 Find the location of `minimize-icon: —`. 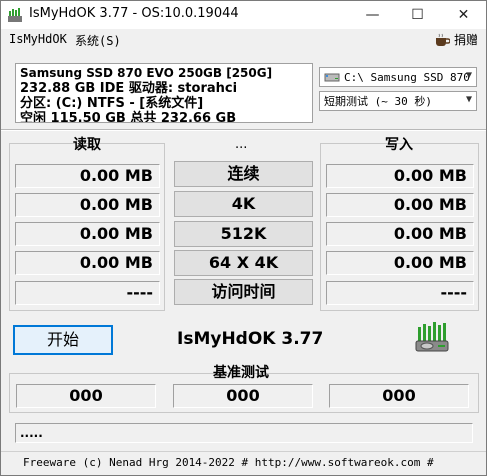

minimize-icon: — is located at coordinates (372, 15).